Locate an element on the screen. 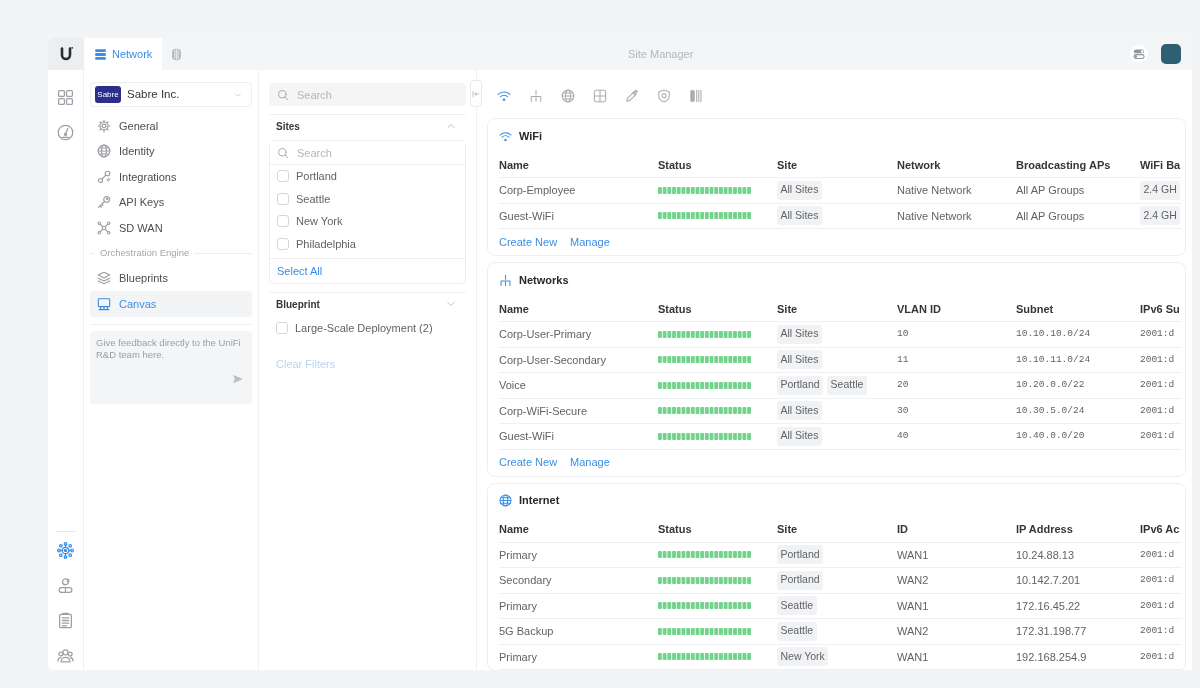 The height and width of the screenshot is (688, 1200). row-value: 20 is located at coordinates (903, 385).